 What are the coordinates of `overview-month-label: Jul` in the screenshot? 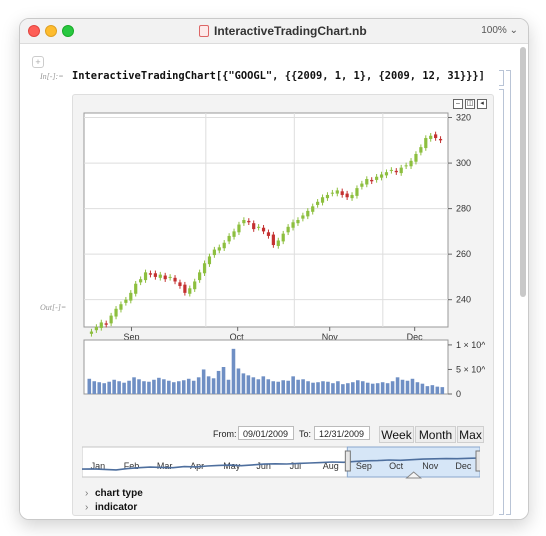 It's located at (296, 466).